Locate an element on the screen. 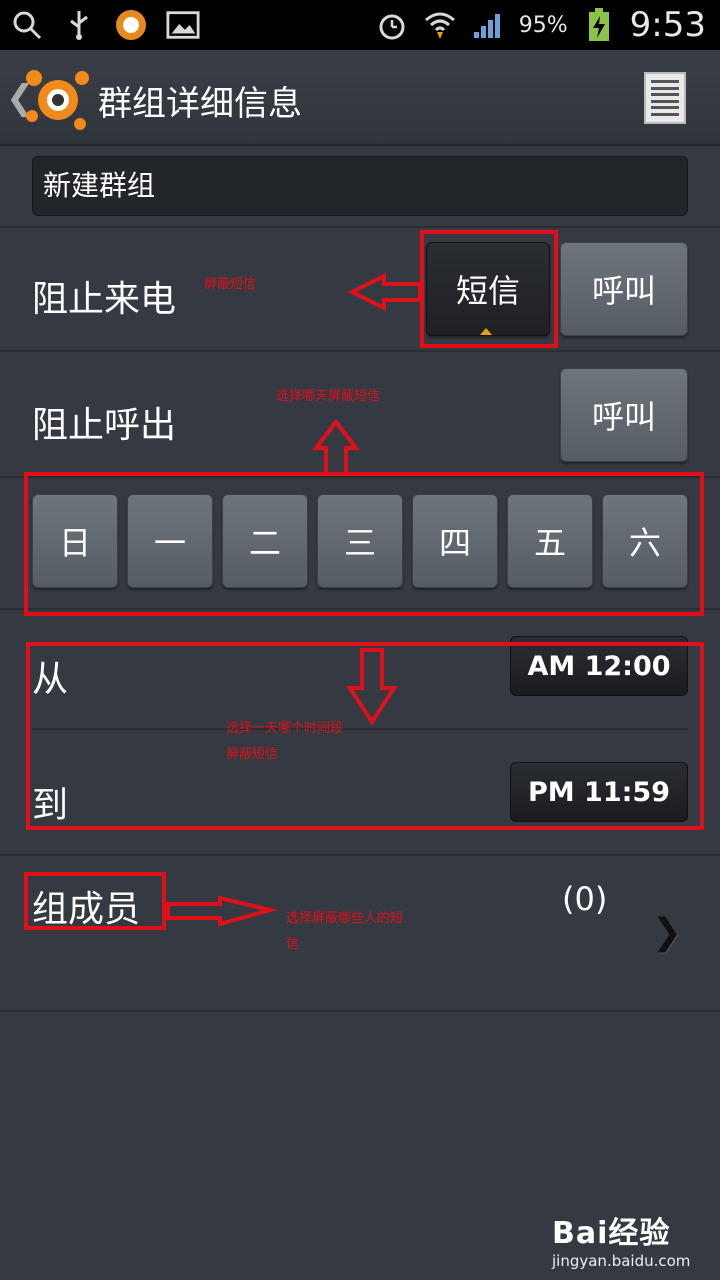  arrow-up-icon is located at coordinates (336, 447).